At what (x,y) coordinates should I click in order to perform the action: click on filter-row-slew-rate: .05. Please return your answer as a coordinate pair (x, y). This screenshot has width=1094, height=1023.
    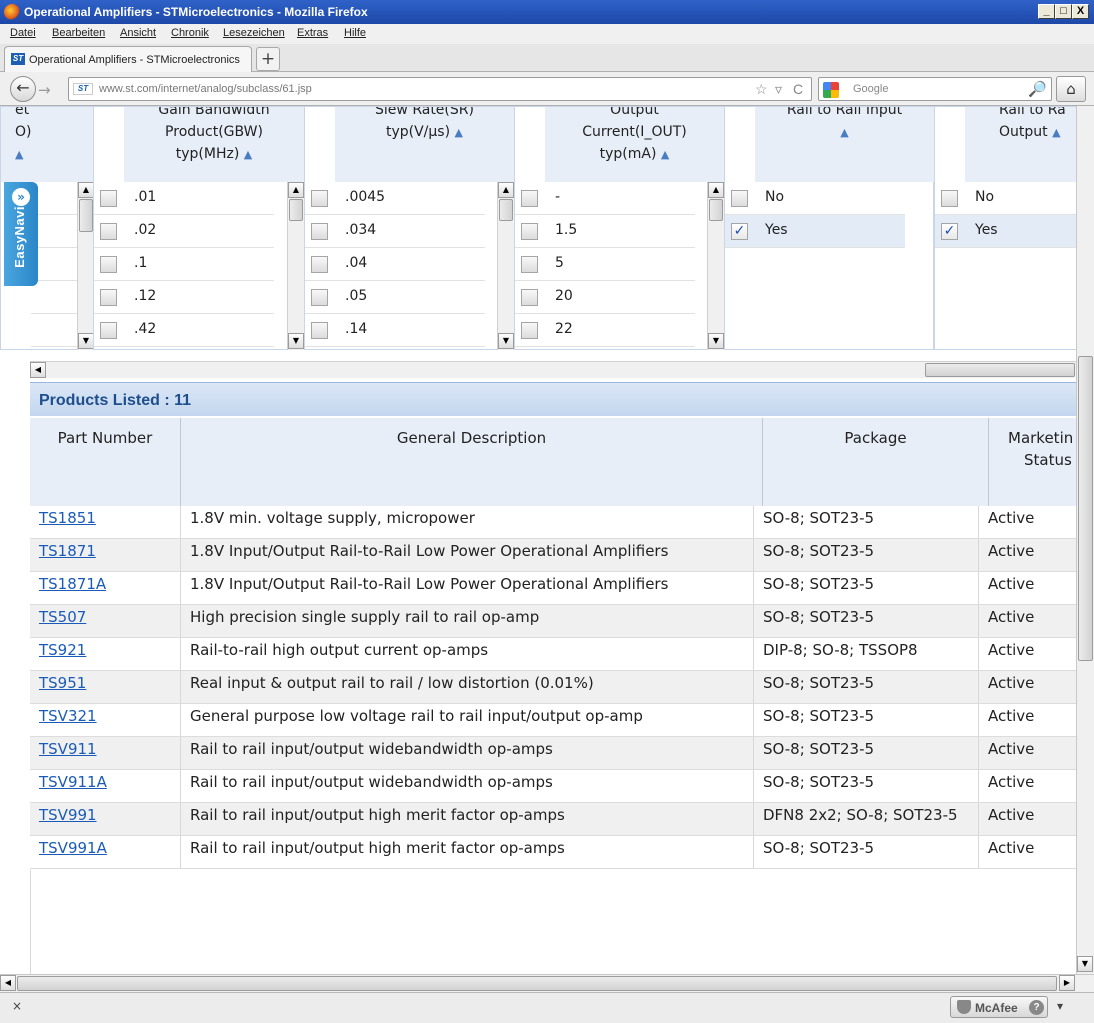
    Looking at the image, I should click on (395, 297).